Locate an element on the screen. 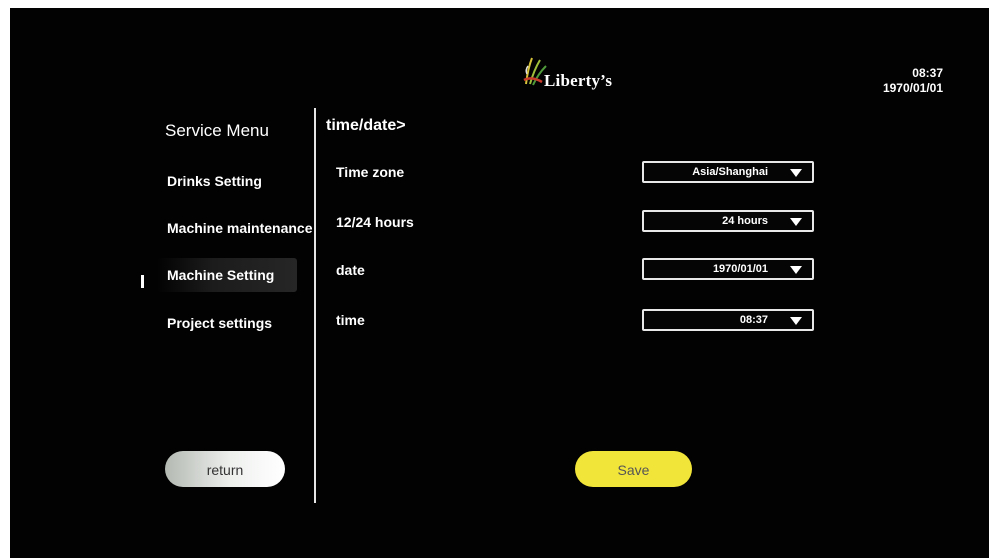 This screenshot has width=989, height=558. date-label: date is located at coordinates (350, 270).